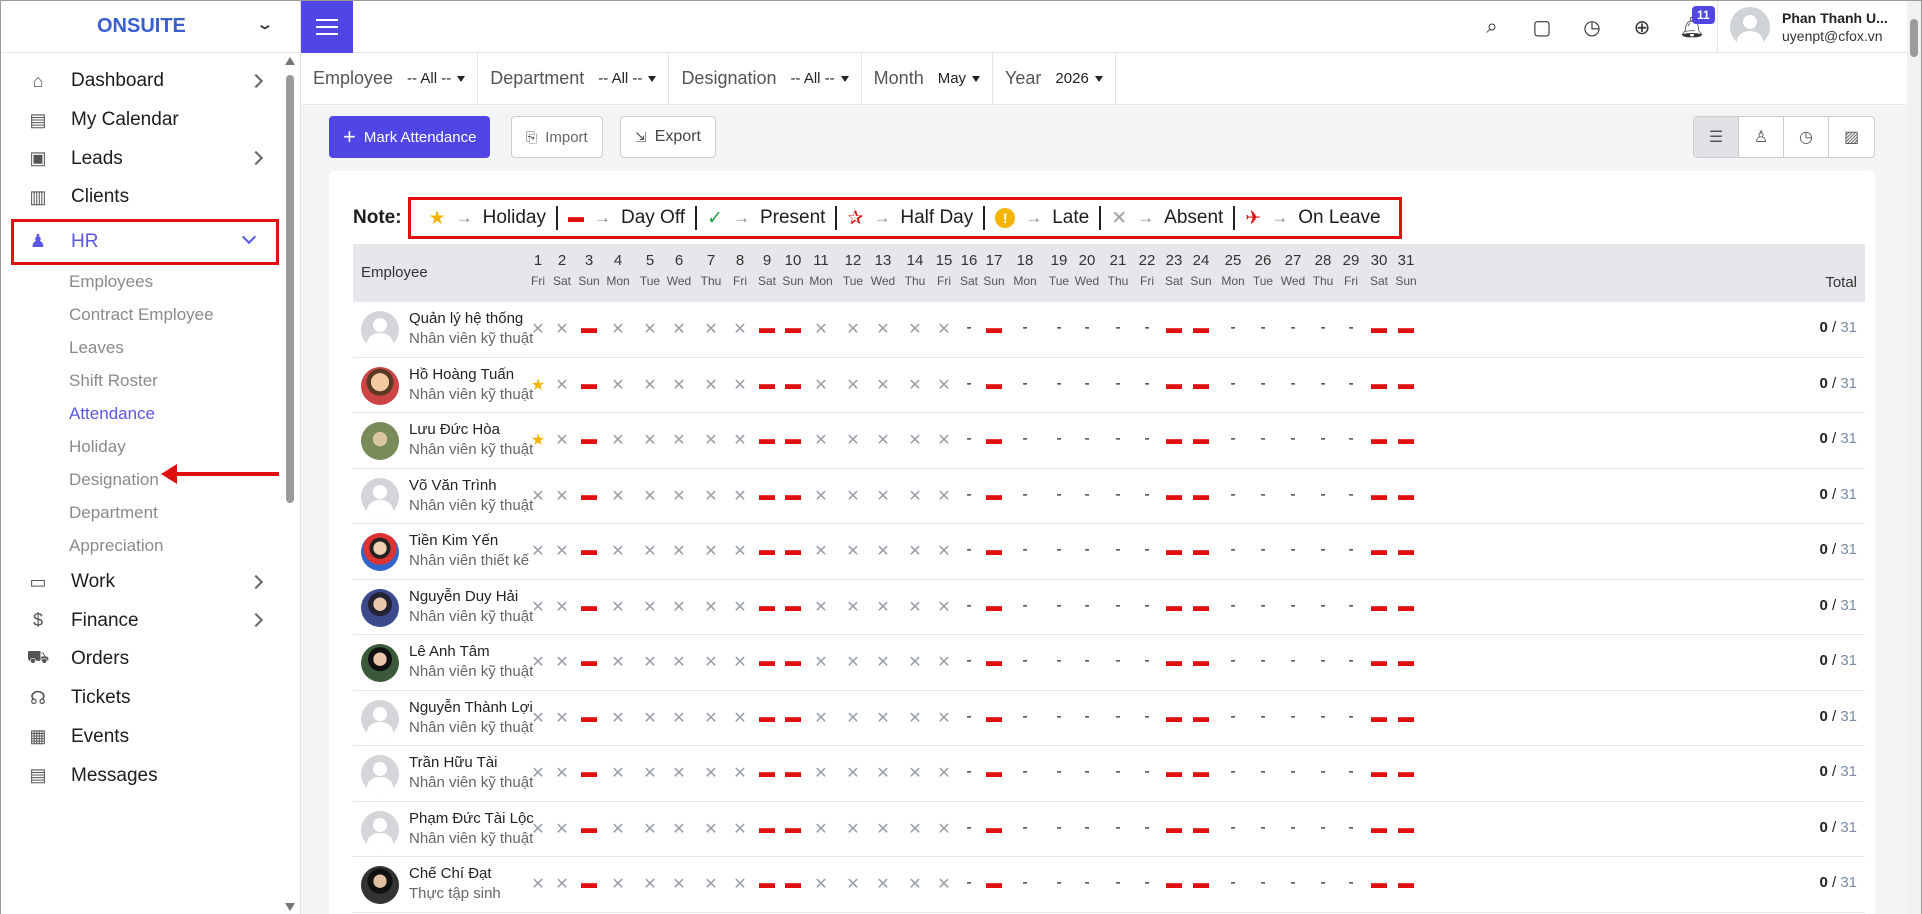  I want to click on sidebar-item-my-calendar: ▤ My Calendar, so click(142, 120).